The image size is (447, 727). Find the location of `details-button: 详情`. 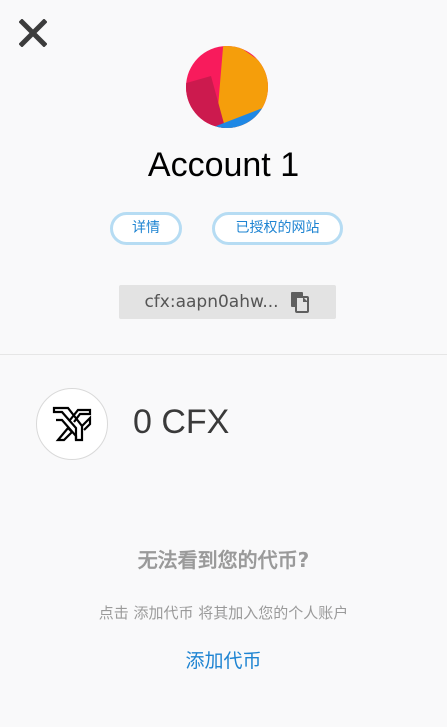

details-button: 详情 is located at coordinates (146, 228).